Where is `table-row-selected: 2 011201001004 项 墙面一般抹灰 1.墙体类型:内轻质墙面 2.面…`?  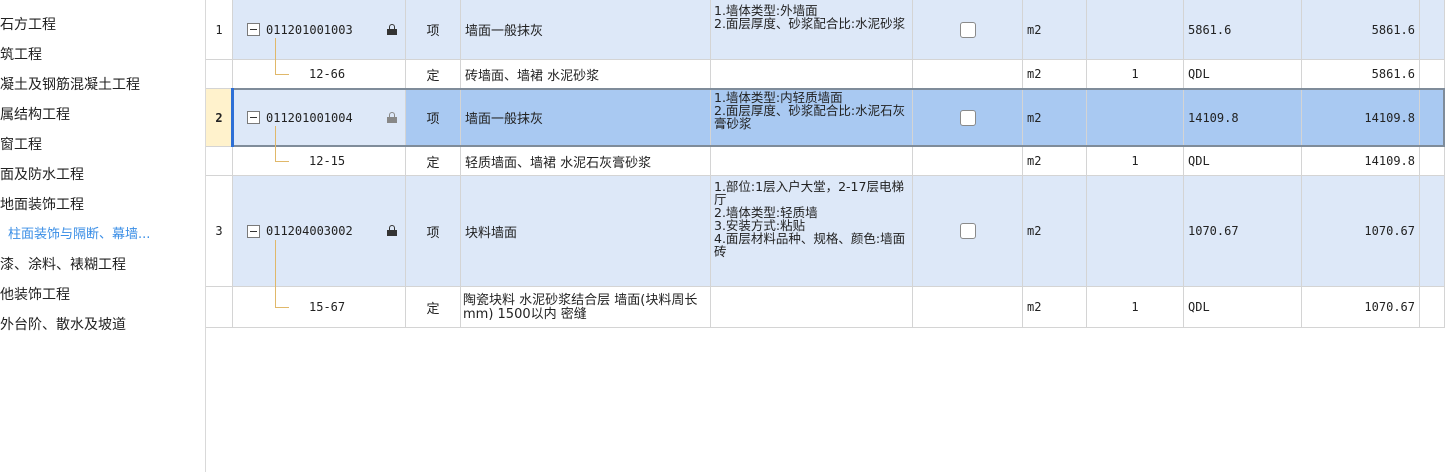 table-row-selected: 2 011201001004 项 墙面一般抹灰 1.墙体类型:内轻质墙面 2.面… is located at coordinates (825, 118).